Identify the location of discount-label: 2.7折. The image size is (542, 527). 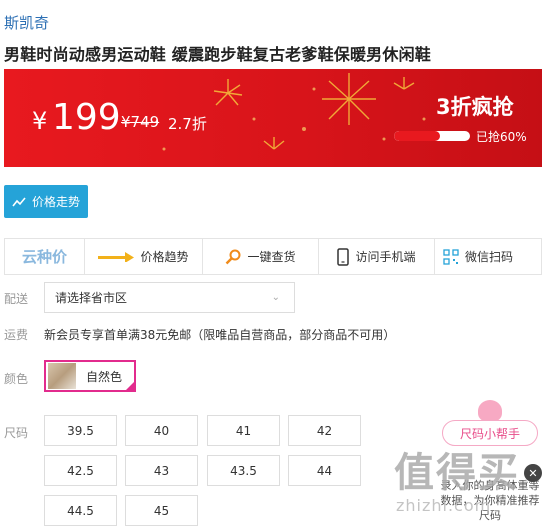
(187, 124).